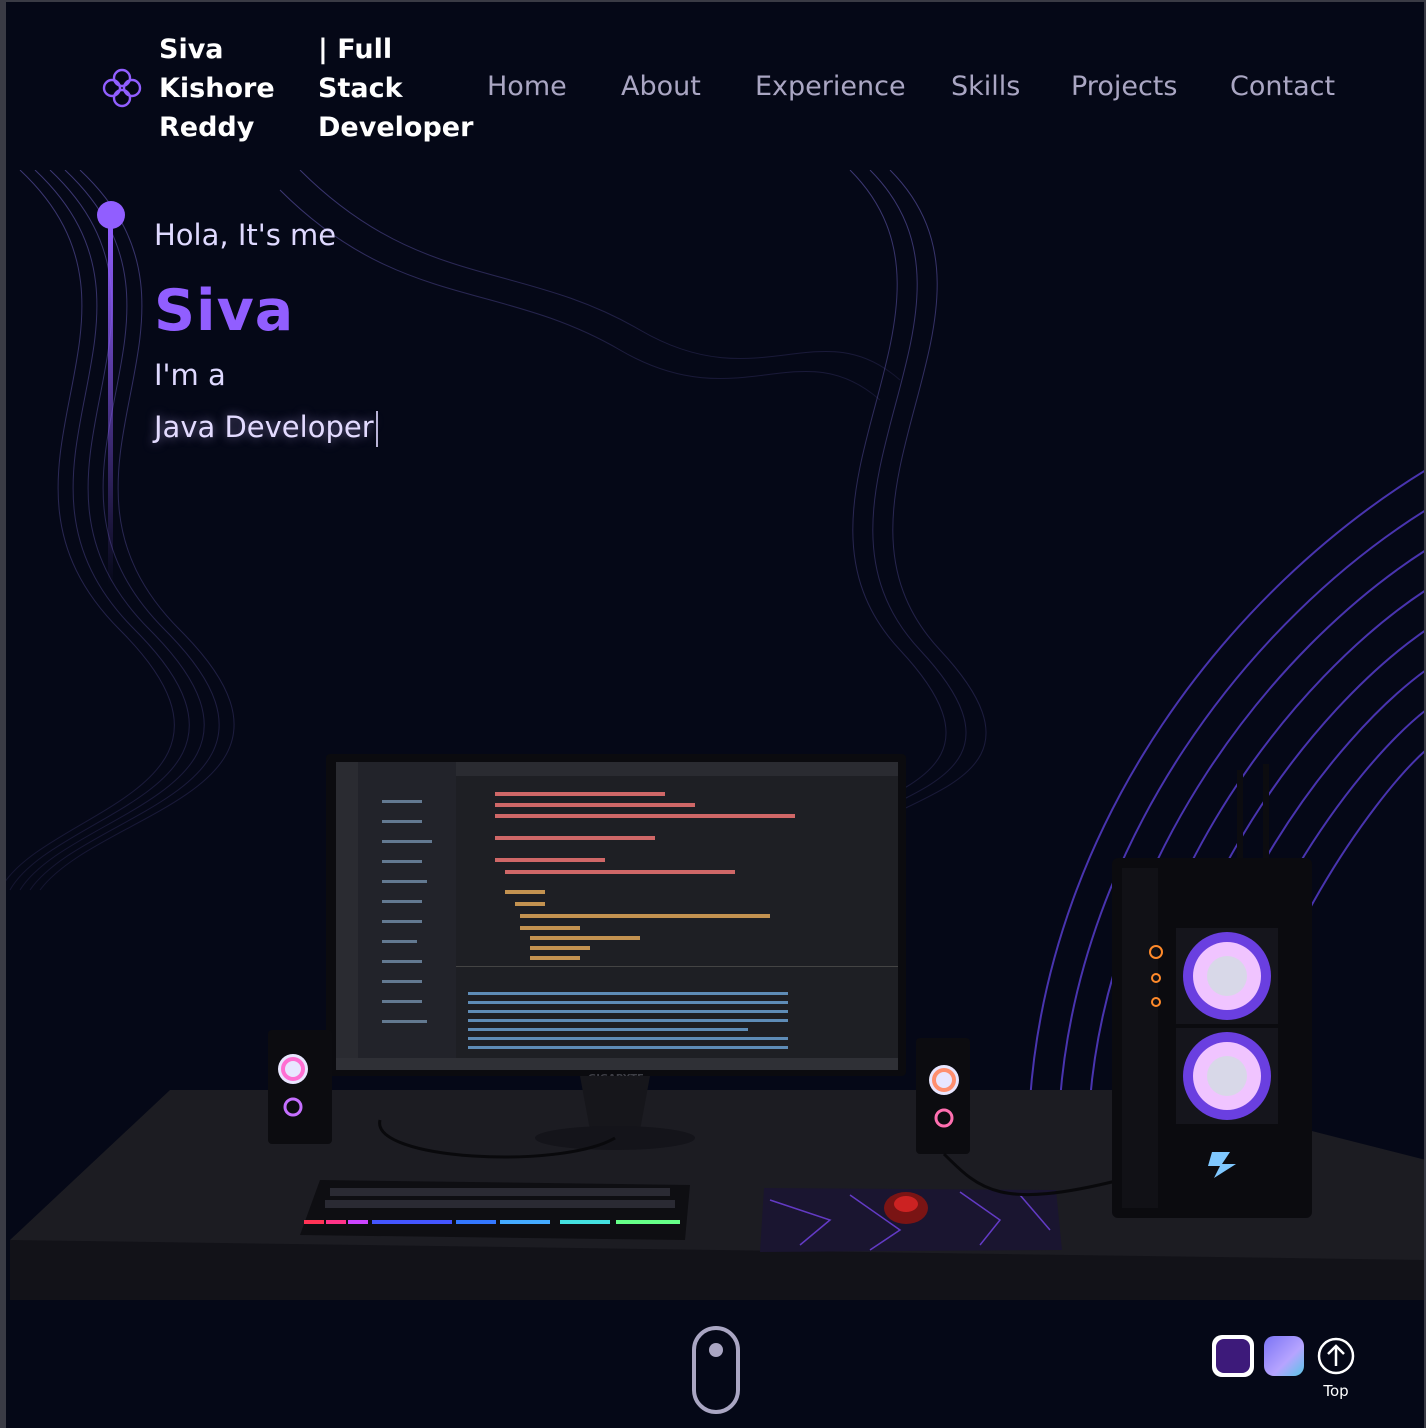  Describe the element at coordinates (229, 88) in the screenshot. I see `brand-name: Siva Kishore Reddy` at that location.